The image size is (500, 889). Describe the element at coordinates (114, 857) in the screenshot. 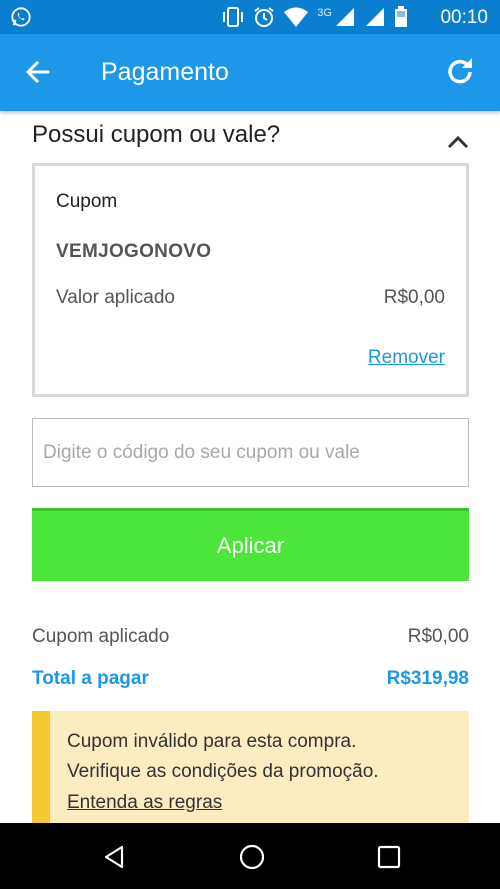

I see `back-triangle-icon` at that location.